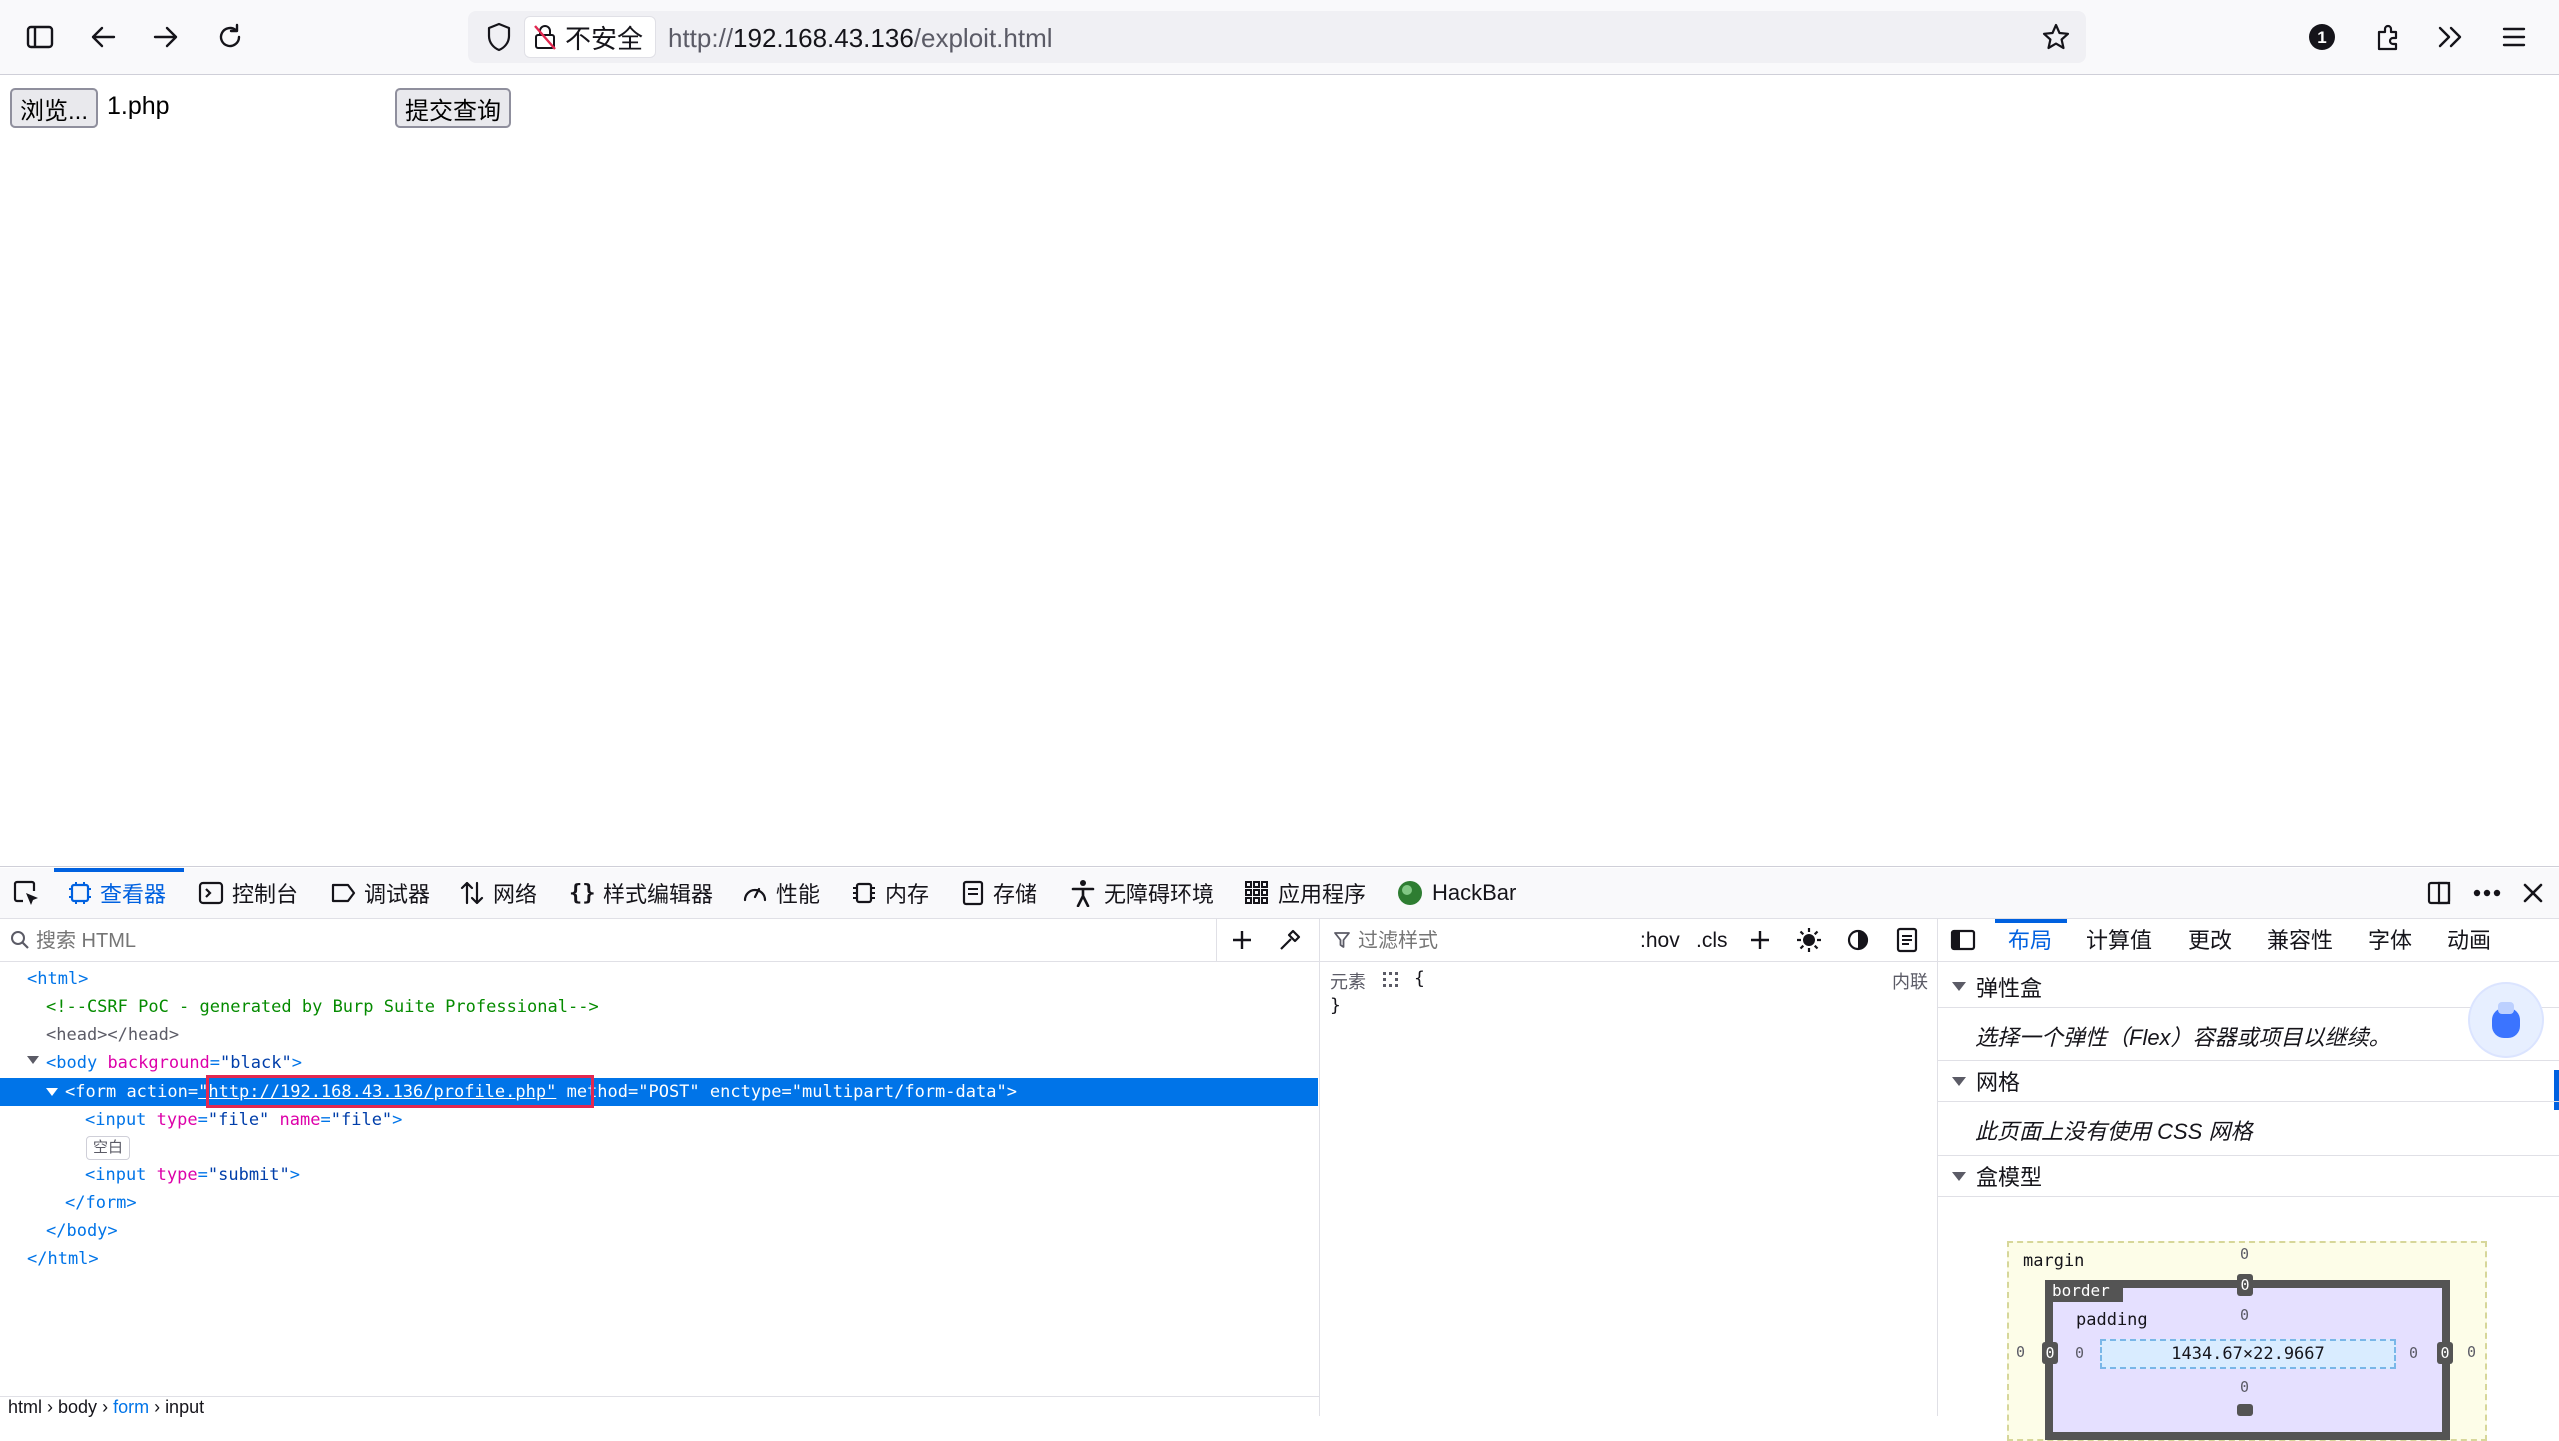  I want to click on tab-memory: 内存, so click(890, 893).